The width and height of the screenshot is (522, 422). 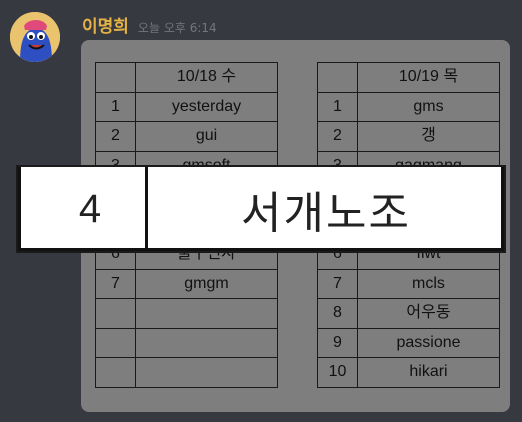 What do you see at coordinates (146, 209) in the screenshot?
I see `zoom-divider` at bounding box center [146, 209].